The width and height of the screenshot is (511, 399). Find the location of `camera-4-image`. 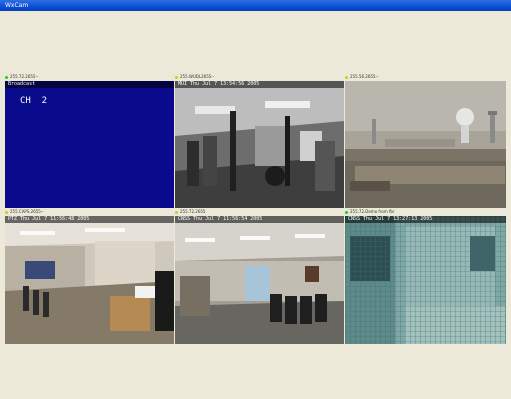

camera-4-image is located at coordinates (89, 280).